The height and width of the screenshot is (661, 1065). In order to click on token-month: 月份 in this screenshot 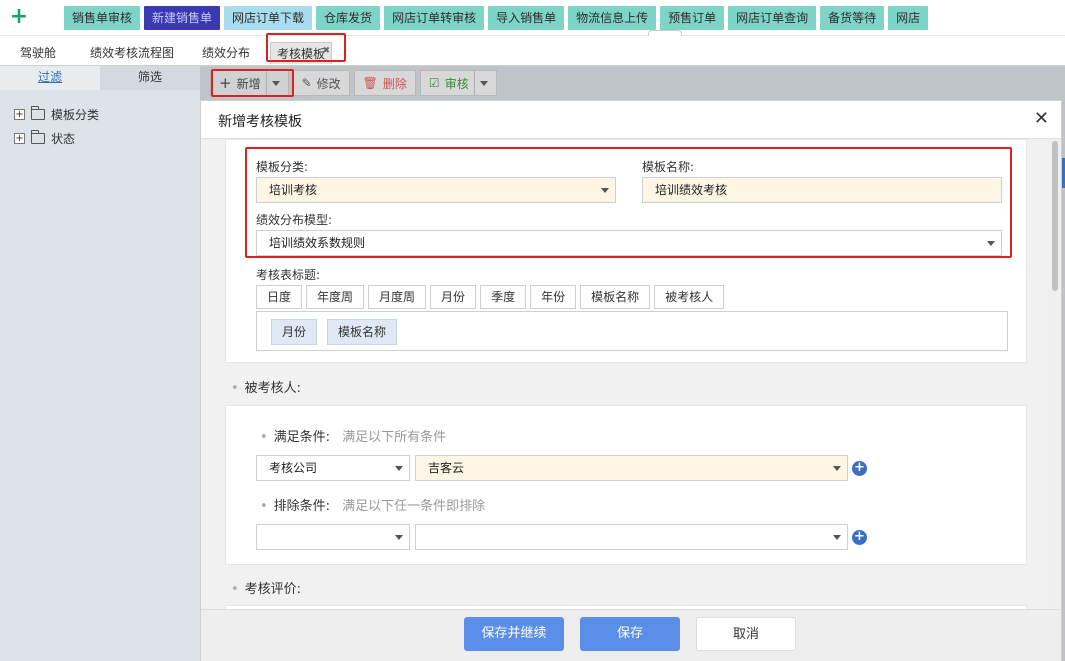, I will do `click(453, 297)`.